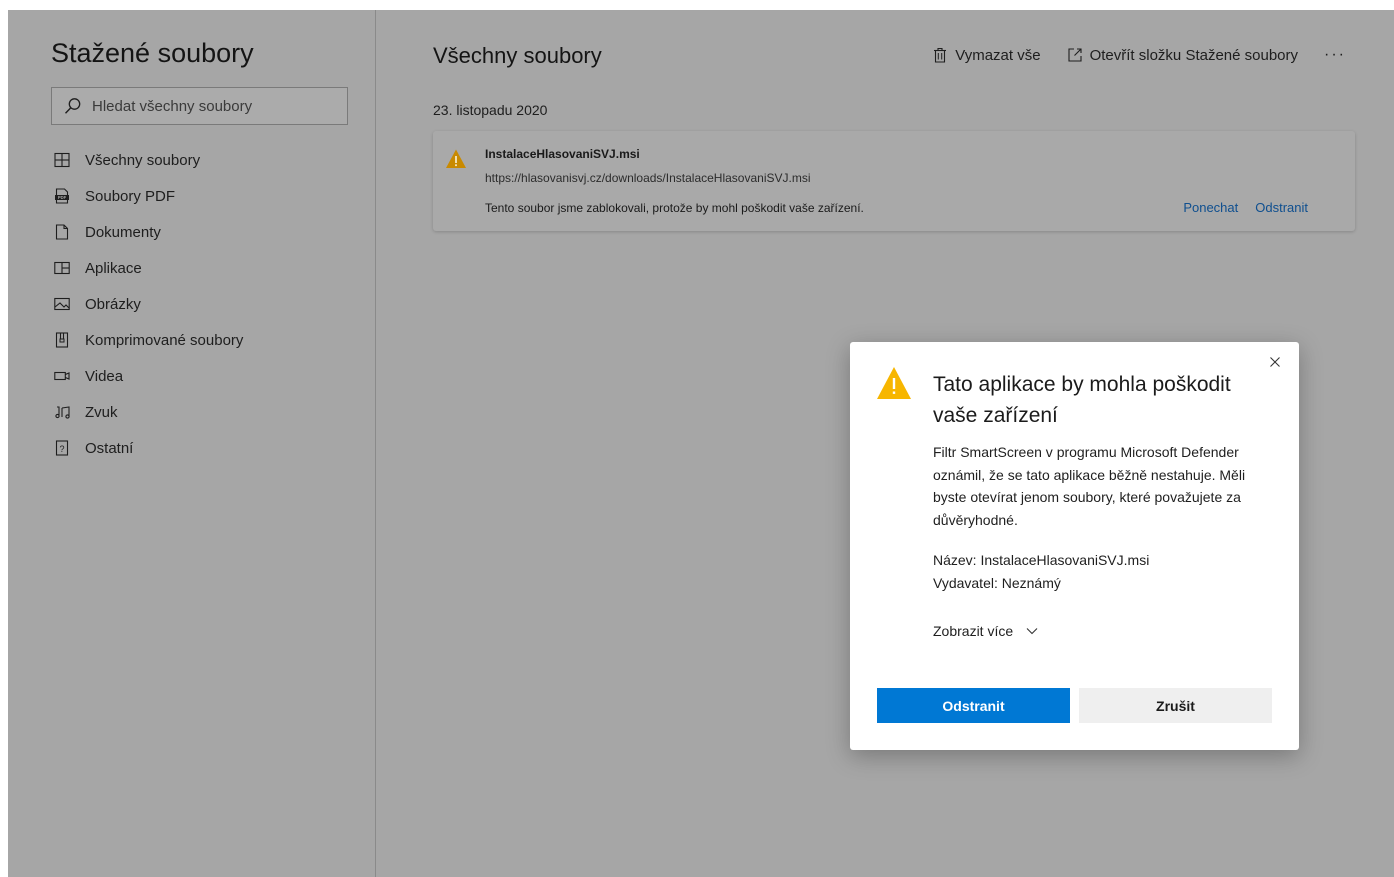 Image resolution: width=1394 pixels, height=877 pixels. What do you see at coordinates (1194, 55) in the screenshot?
I see `open-folder-label: Otevřít složku Stažené soubory` at bounding box center [1194, 55].